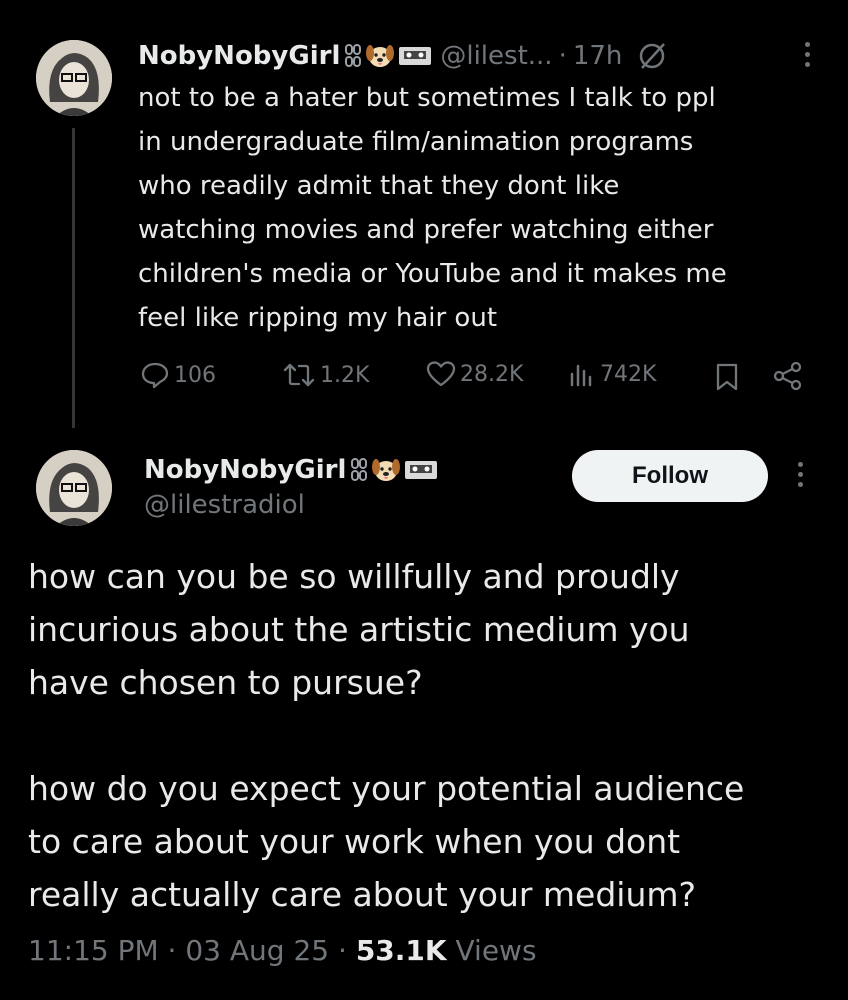 The width and height of the screenshot is (848, 1000). What do you see at coordinates (195, 375) in the screenshot?
I see `reply-count: 106` at bounding box center [195, 375].